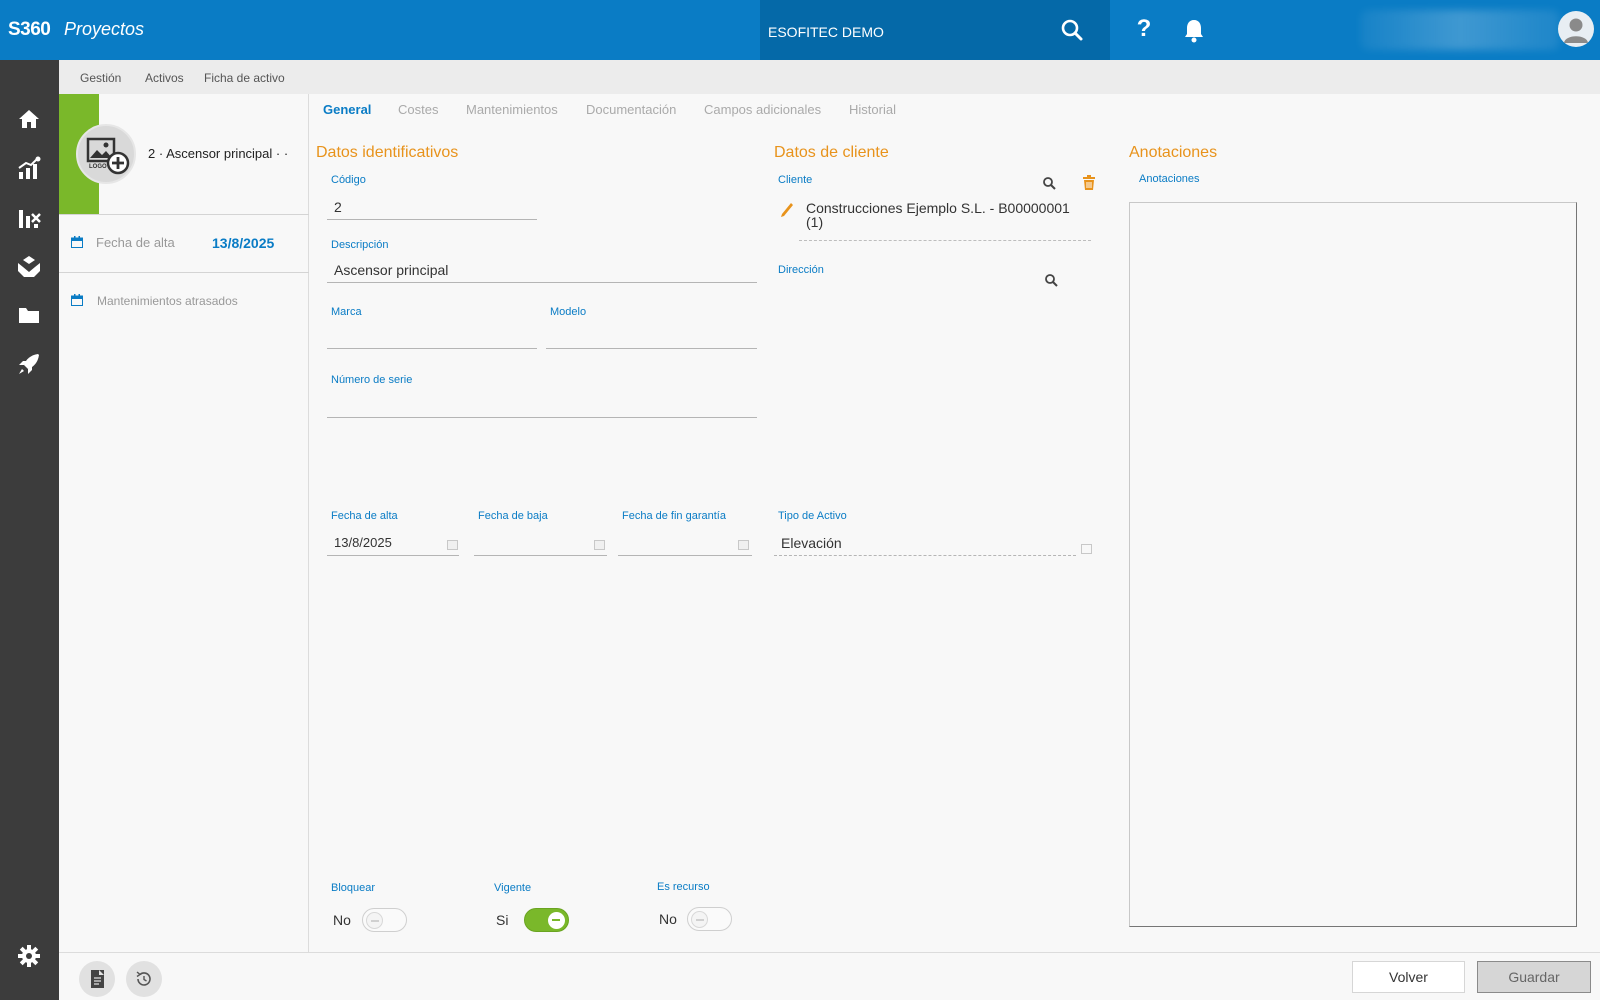 The width and height of the screenshot is (1600, 1000). Describe the element at coordinates (347, 109) in the screenshot. I see `tab-general: General` at that location.